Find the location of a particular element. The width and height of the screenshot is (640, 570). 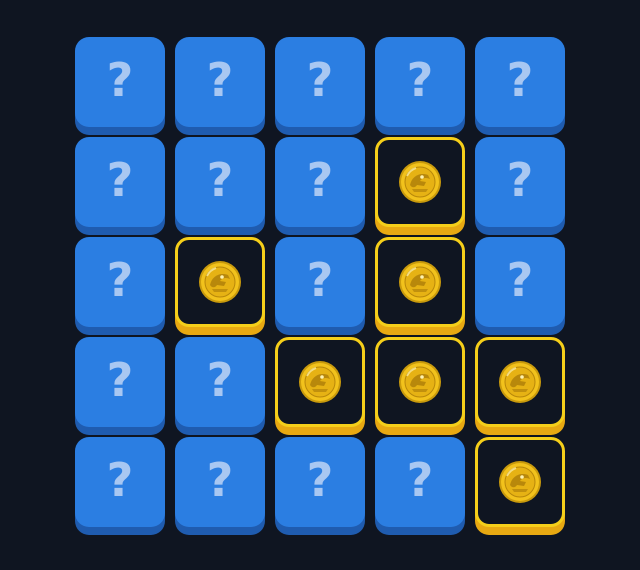

tile-hidden-r5-c3: ? is located at coordinates (320, 482).